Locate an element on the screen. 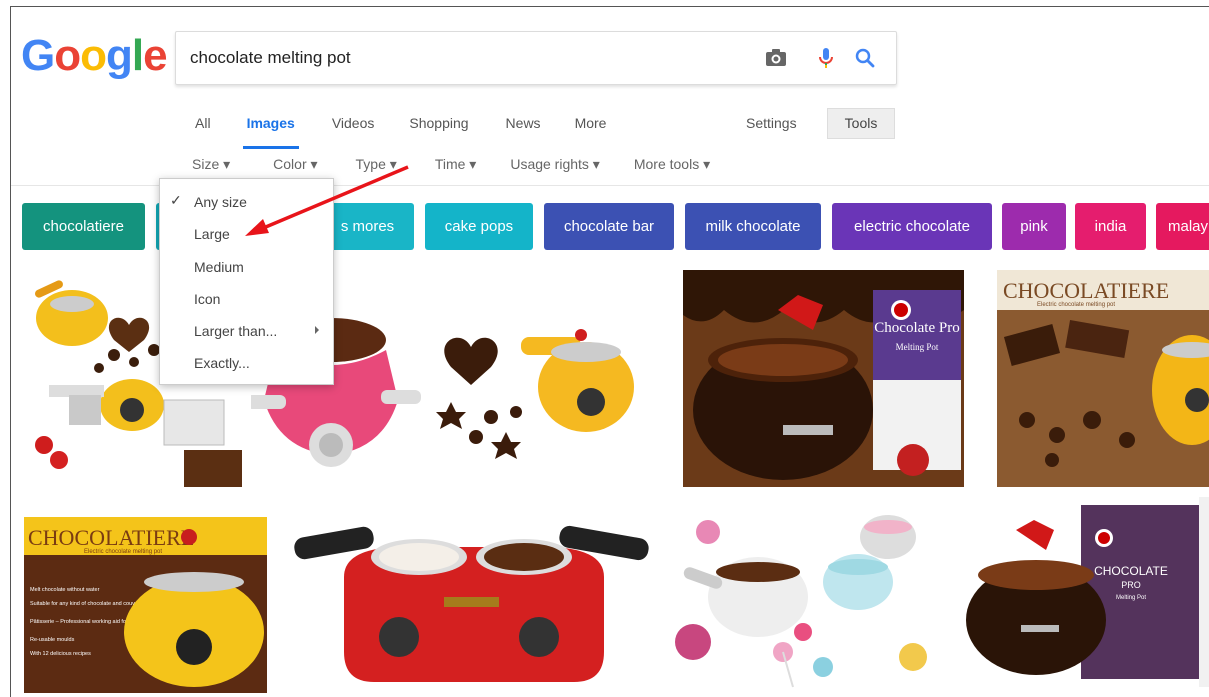 The height and width of the screenshot is (697, 1209). chip-electric-chocolate: electric chocolate is located at coordinates (912, 226).